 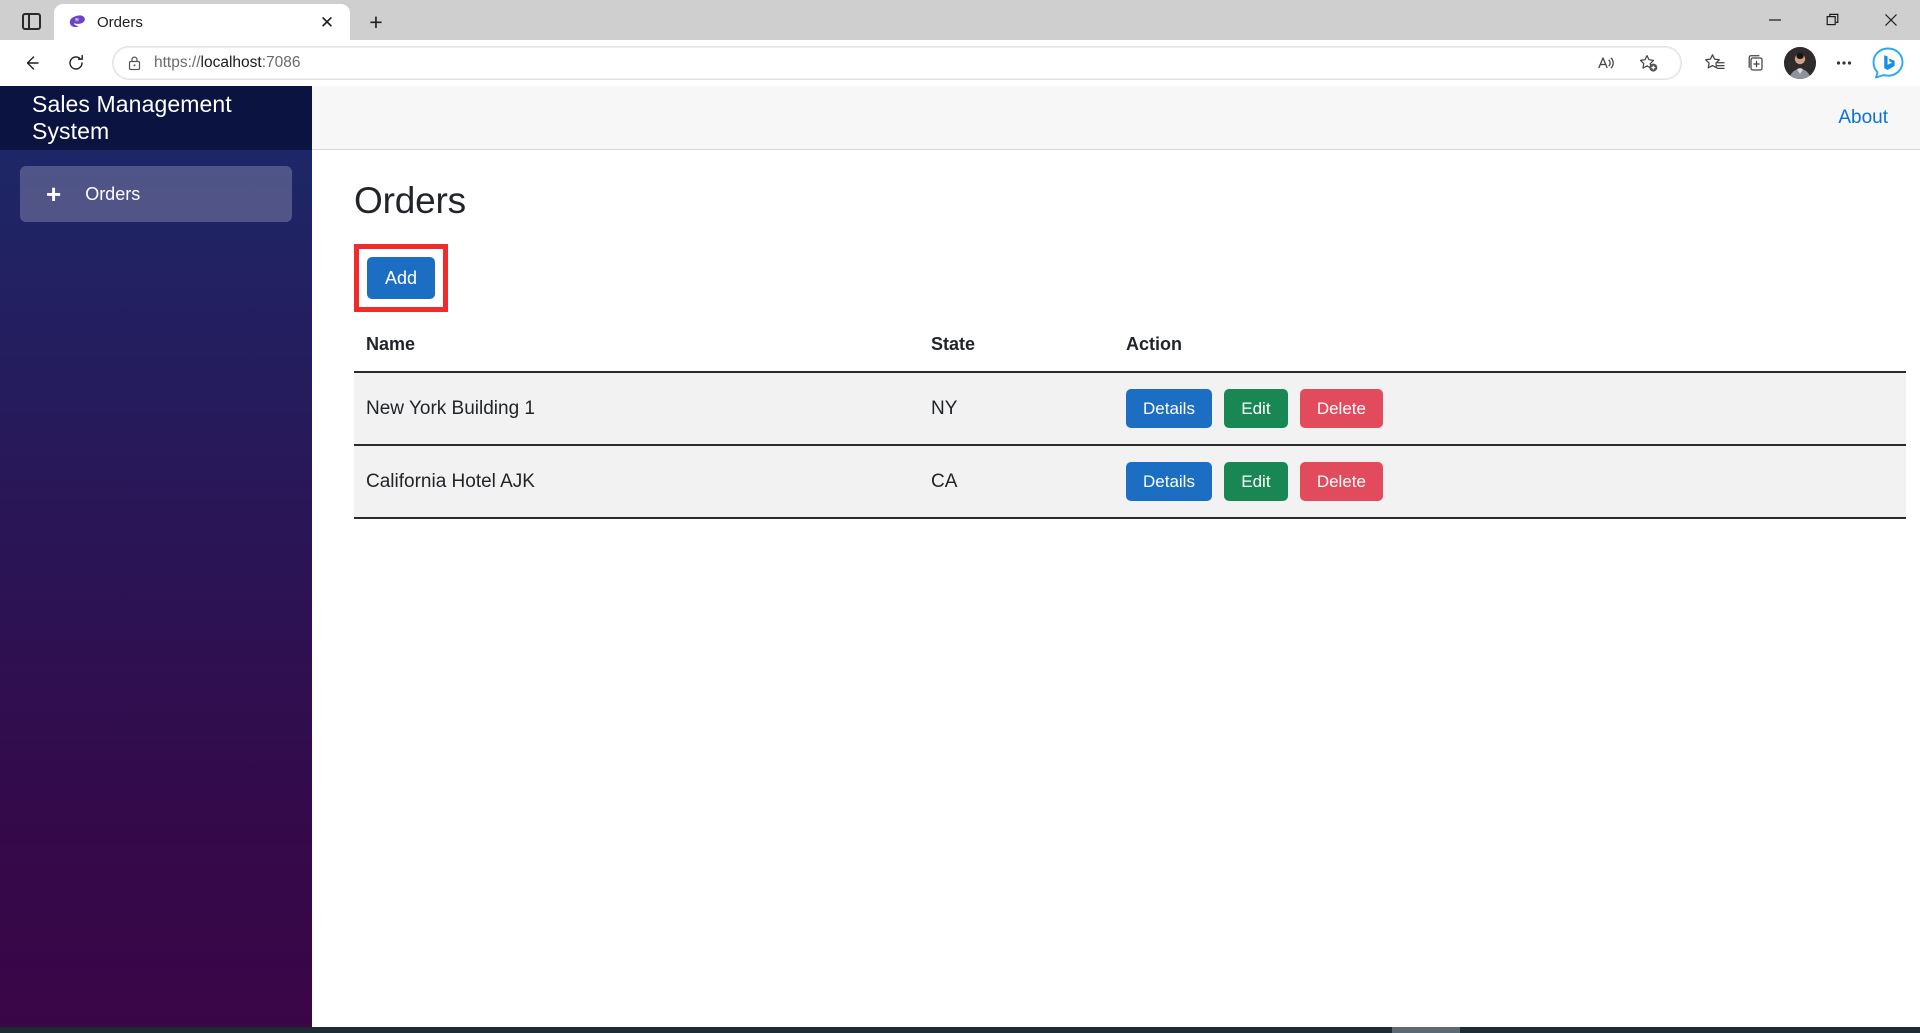 What do you see at coordinates (231, 62) in the screenshot?
I see `url-host: localhost` at bounding box center [231, 62].